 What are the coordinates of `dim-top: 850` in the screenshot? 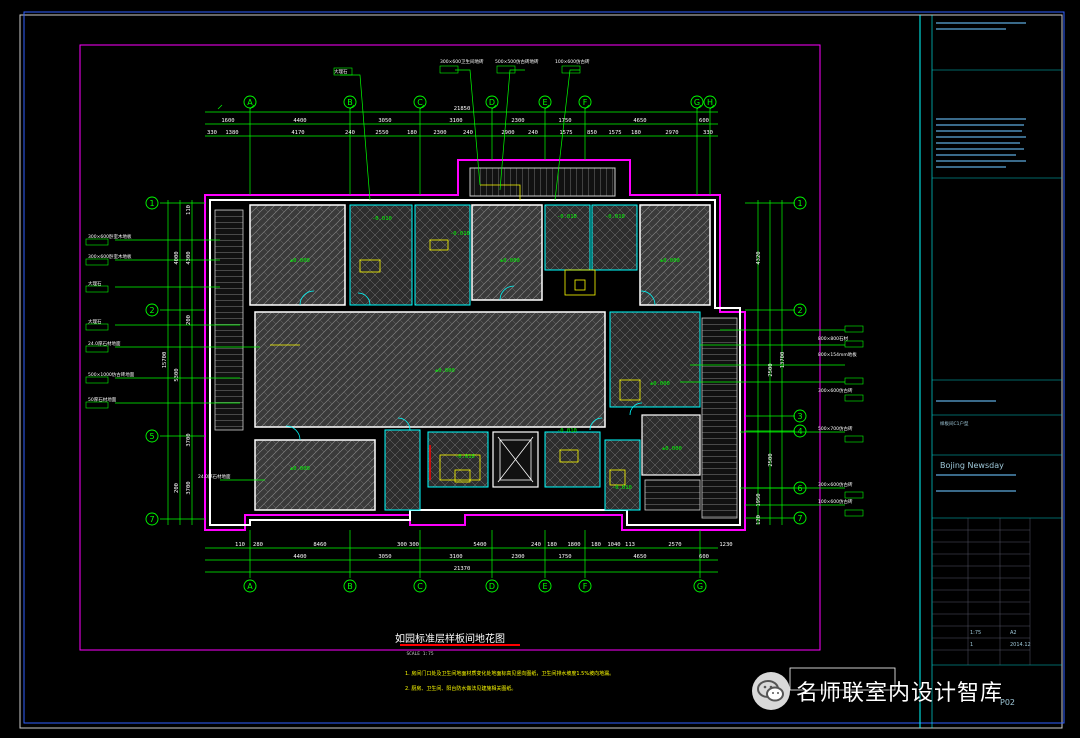 It's located at (592, 133).